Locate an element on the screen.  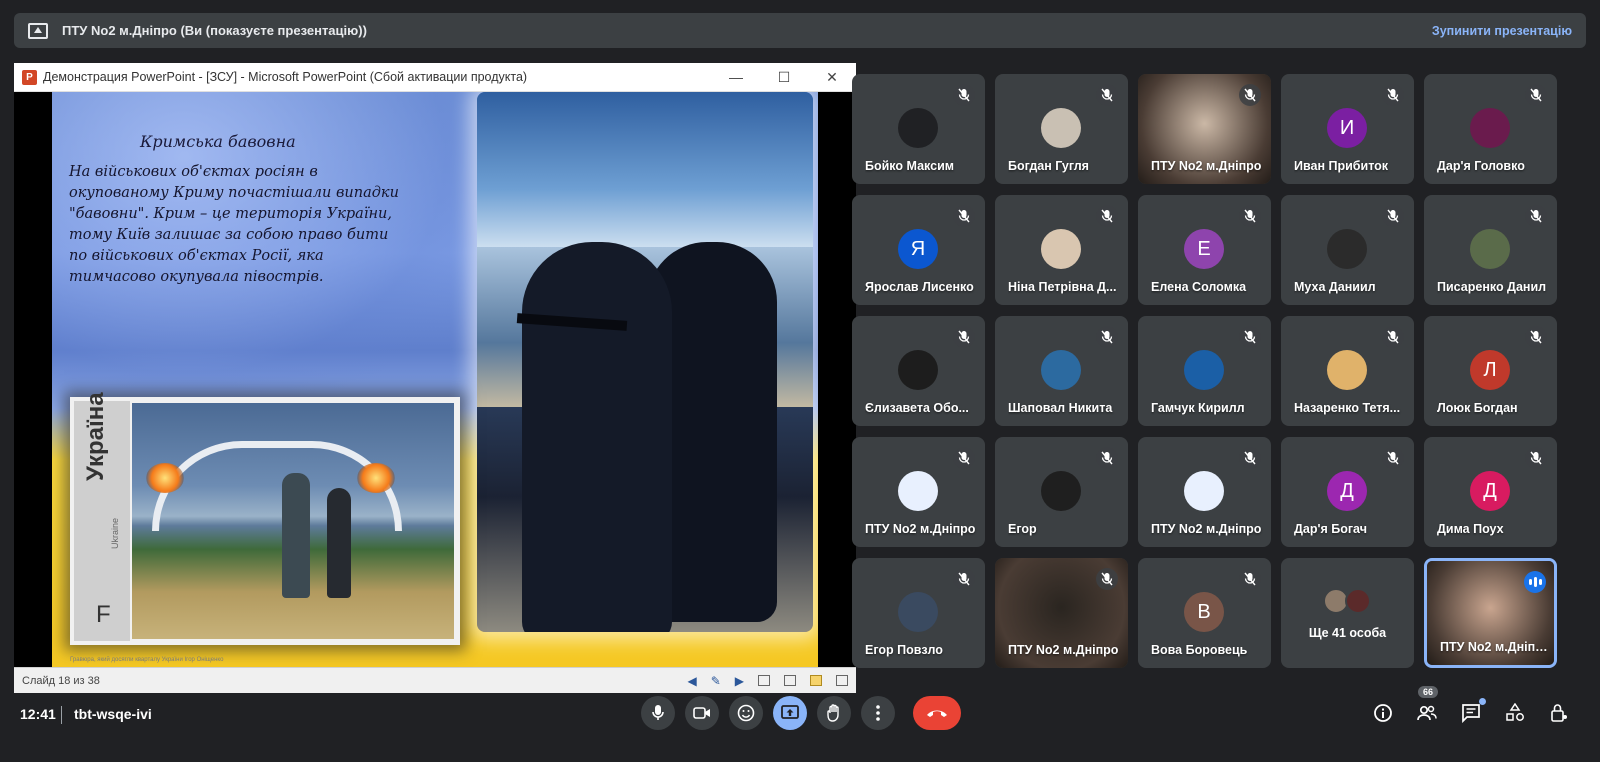
participant-name: Елена Соломка is located at coordinates (1199, 287).